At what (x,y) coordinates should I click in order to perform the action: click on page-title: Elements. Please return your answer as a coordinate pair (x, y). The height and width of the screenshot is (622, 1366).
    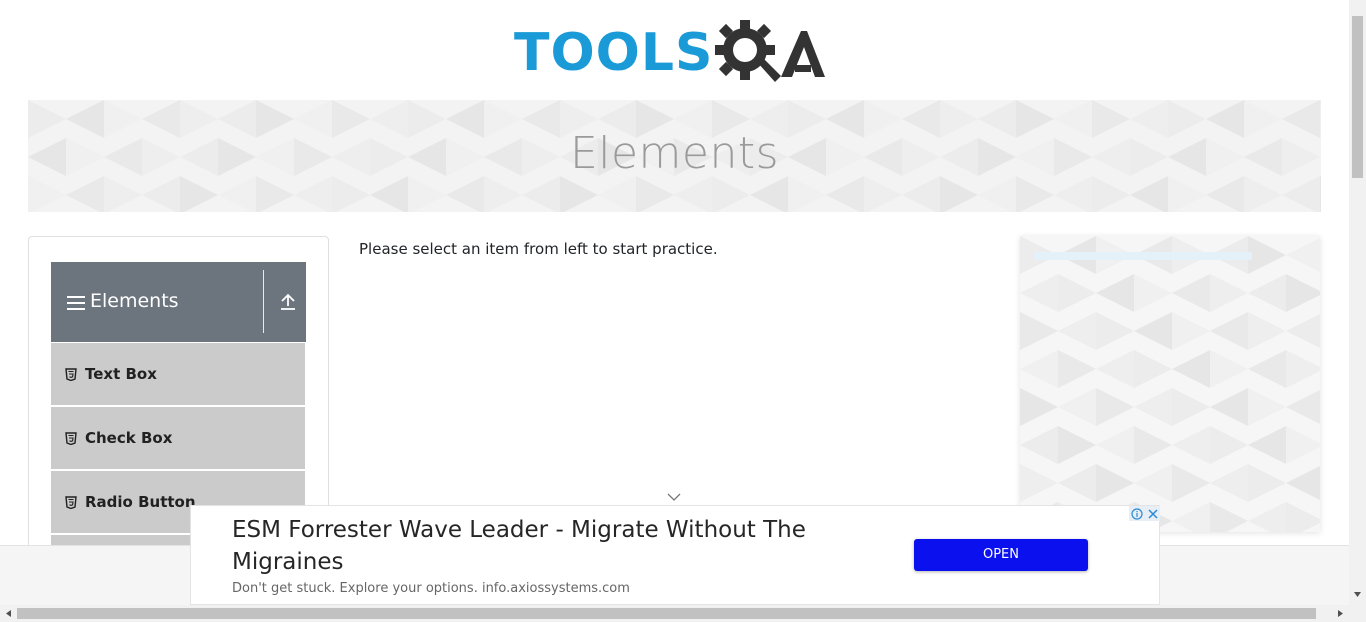
    Looking at the image, I should click on (674, 153).